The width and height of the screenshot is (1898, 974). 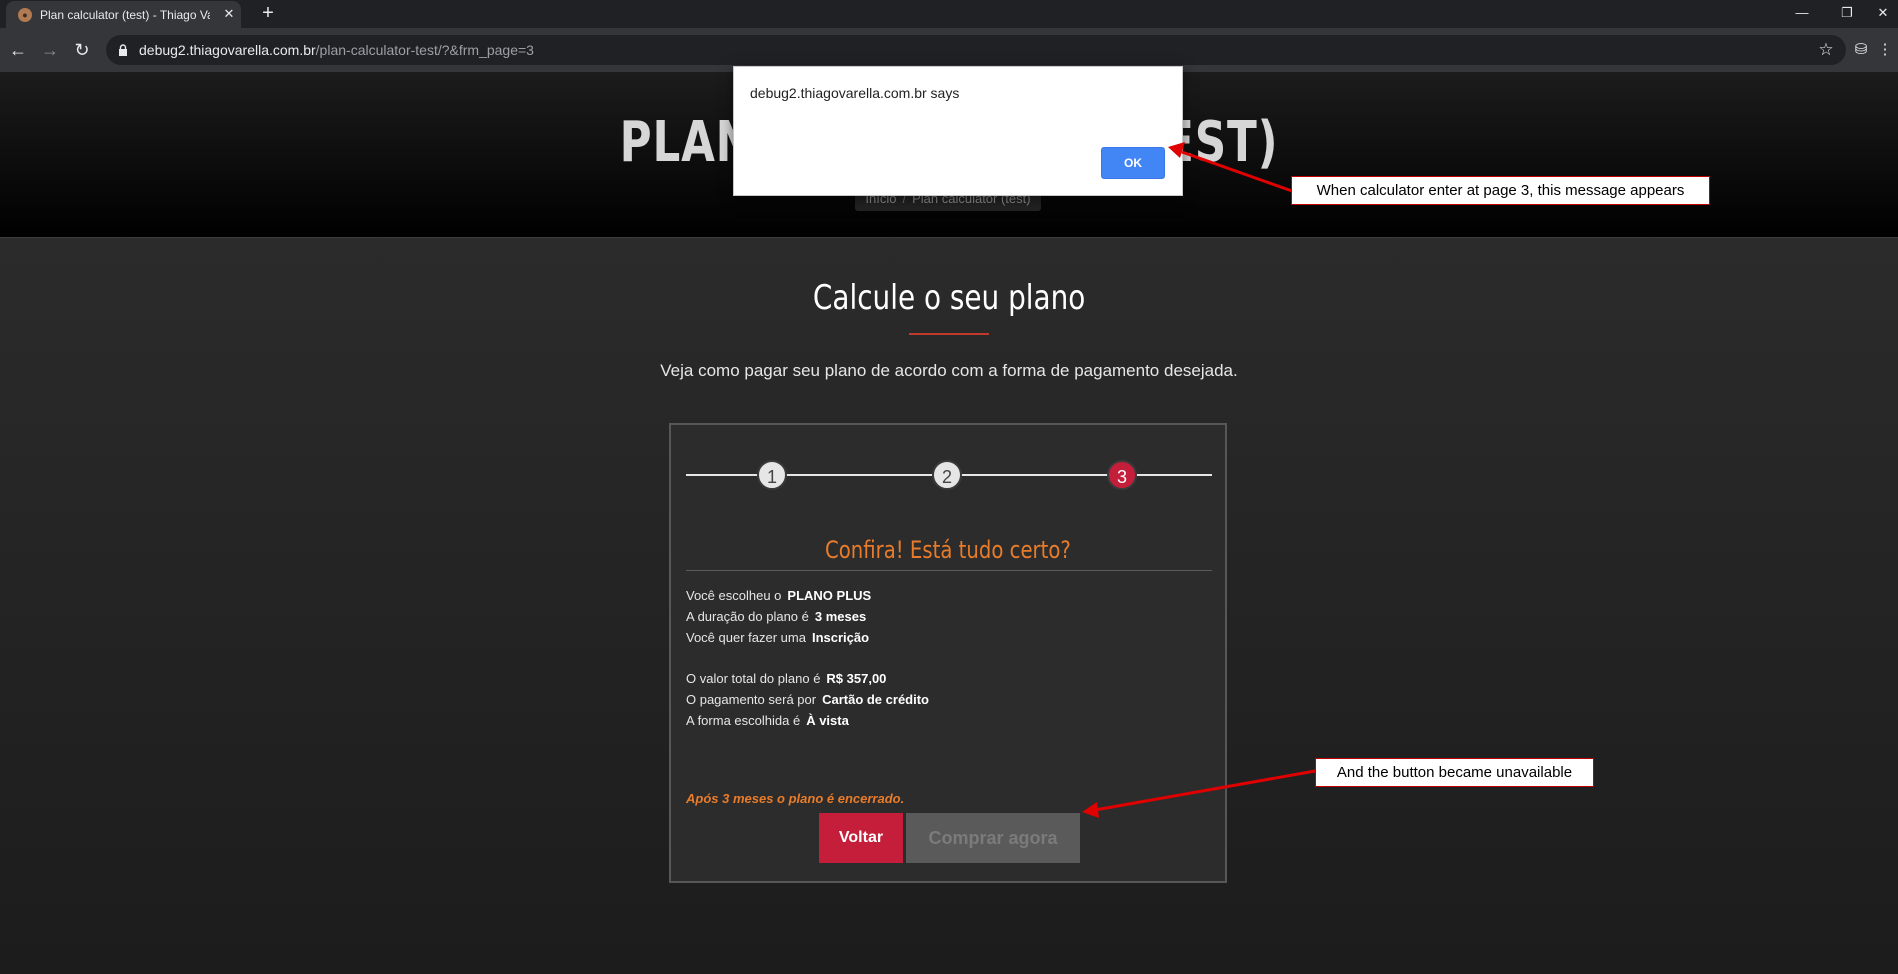 I want to click on annotation-arrows, so click(x=1199, y=480).